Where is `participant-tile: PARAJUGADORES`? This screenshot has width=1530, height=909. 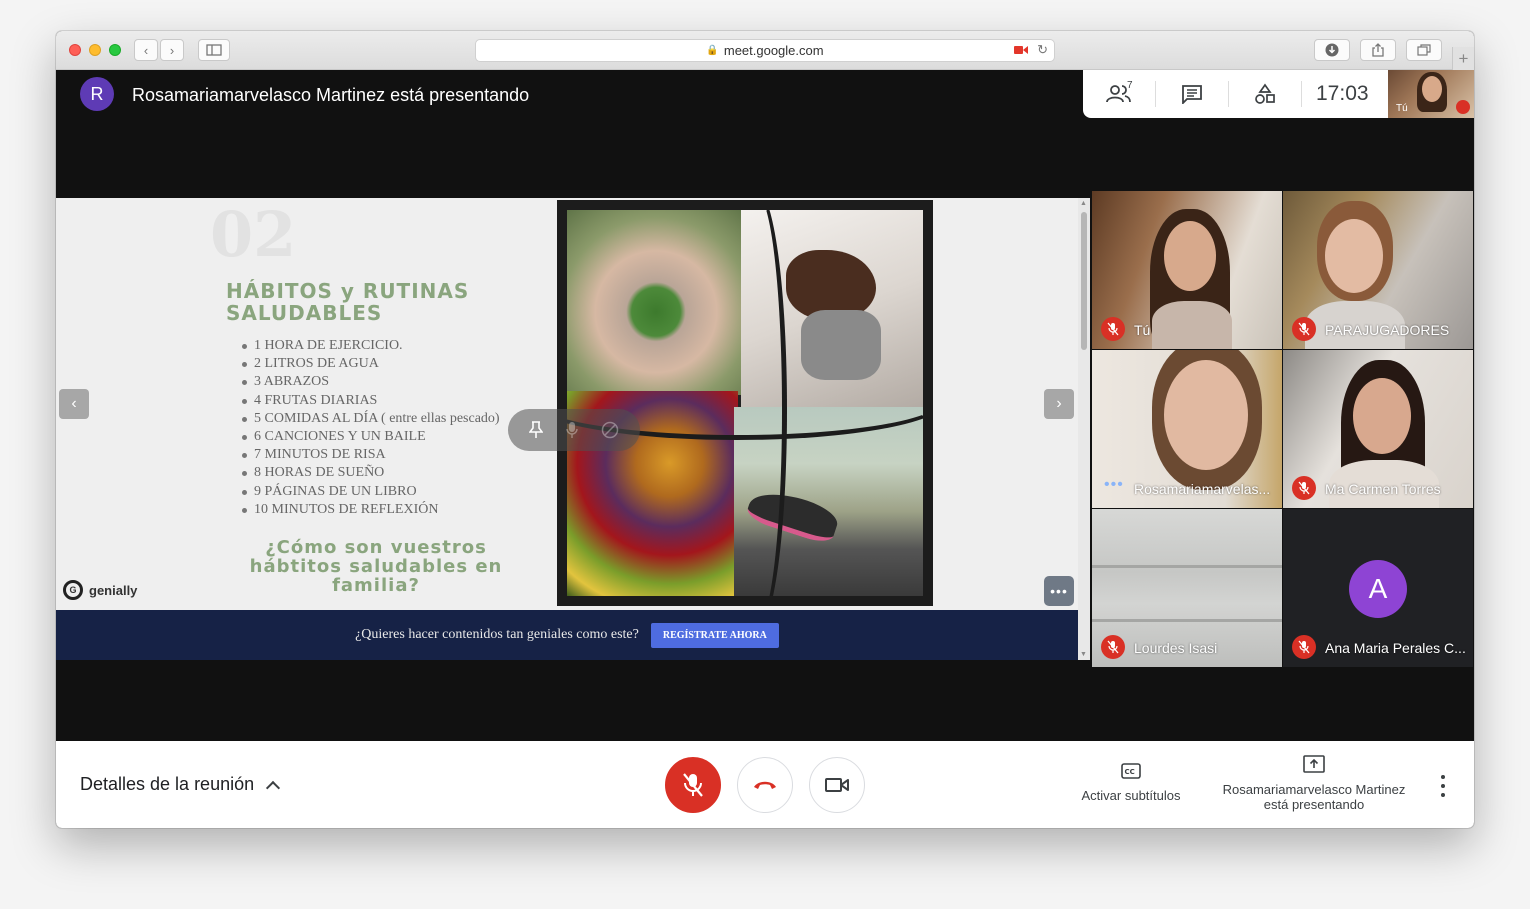 participant-tile: PARAJUGADORES is located at coordinates (1378, 270).